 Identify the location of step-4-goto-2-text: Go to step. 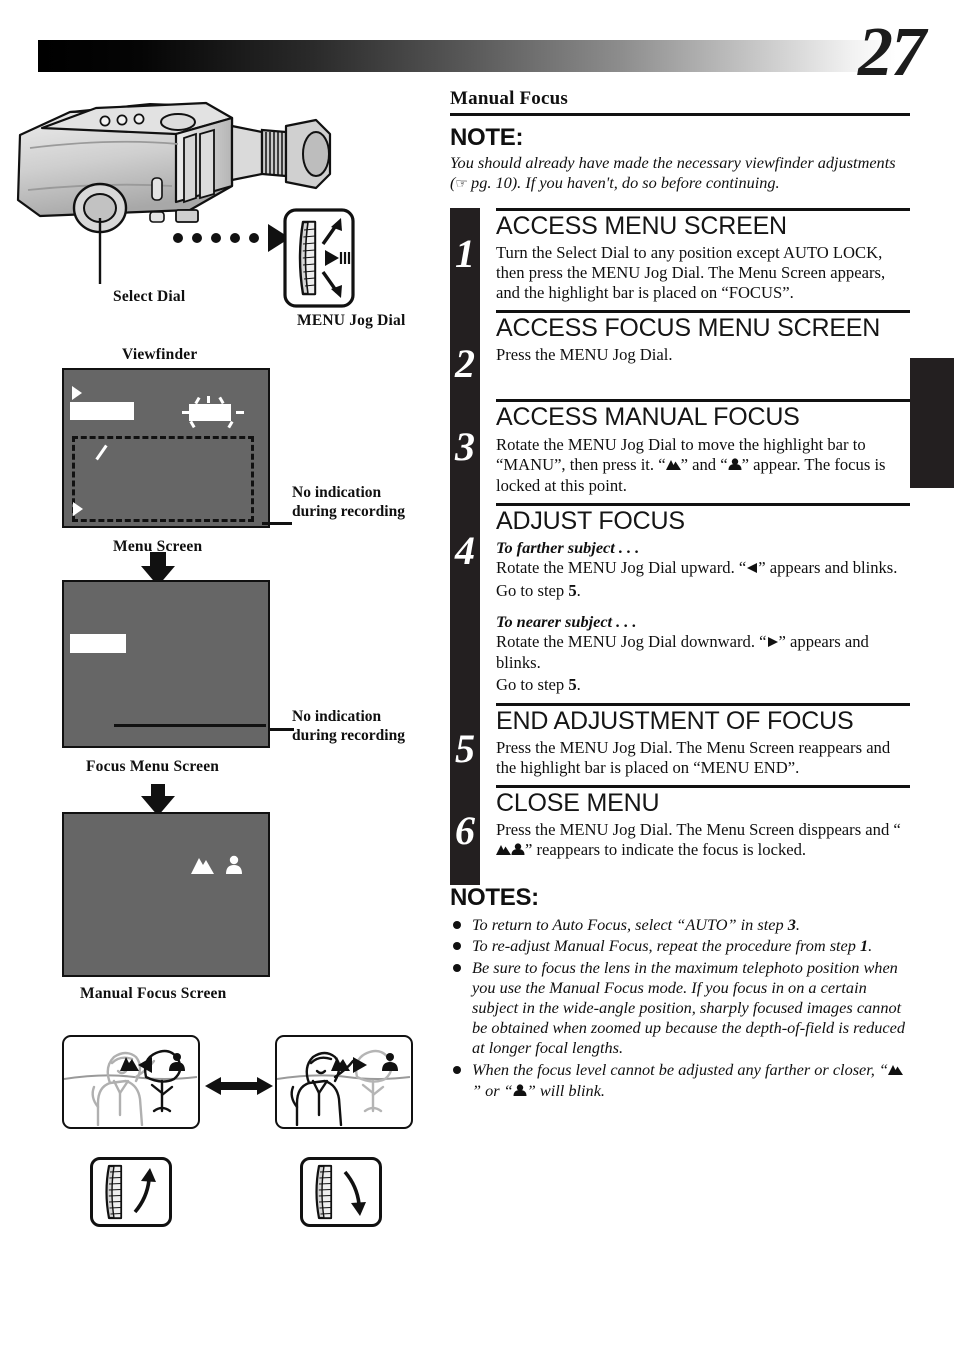
(532, 684).